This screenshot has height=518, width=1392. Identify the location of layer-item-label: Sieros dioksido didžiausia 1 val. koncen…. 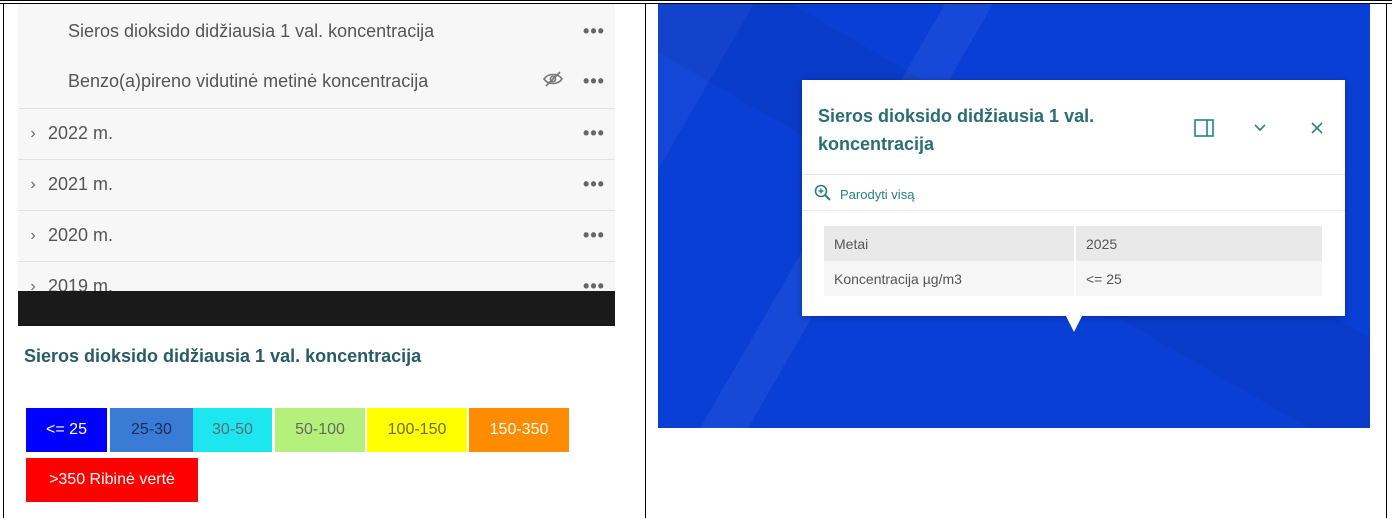
(251, 30).